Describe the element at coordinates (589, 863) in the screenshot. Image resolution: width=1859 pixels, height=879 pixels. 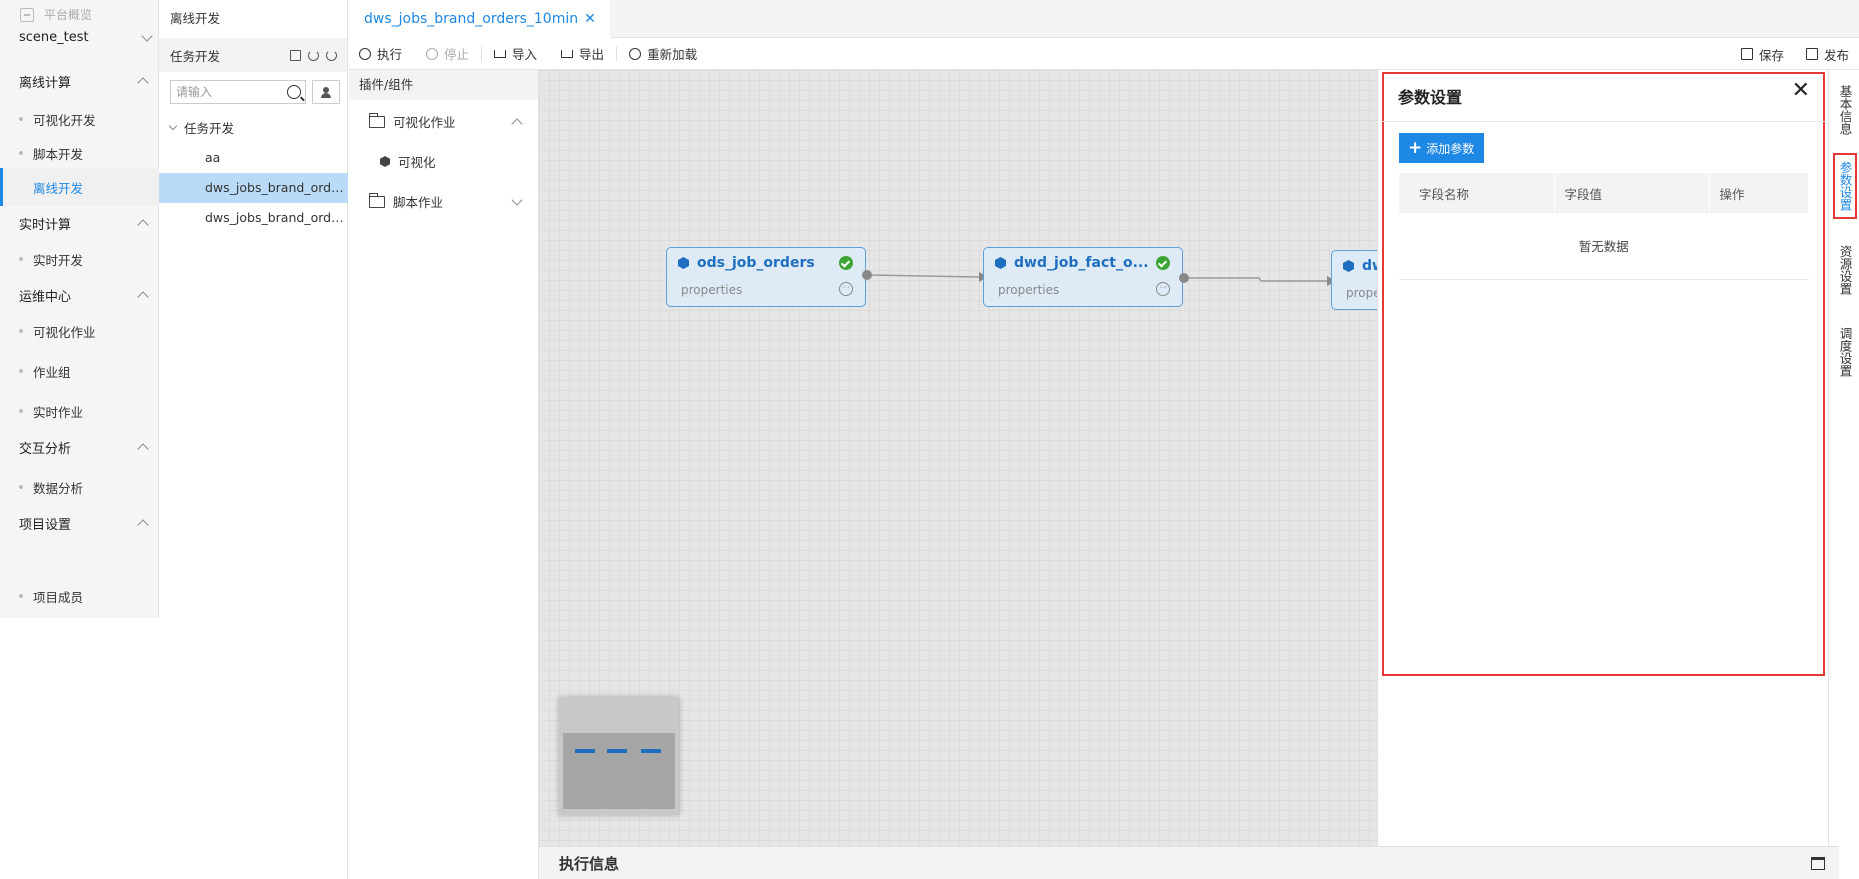
I see `exec-info-title: 执行信息` at that location.